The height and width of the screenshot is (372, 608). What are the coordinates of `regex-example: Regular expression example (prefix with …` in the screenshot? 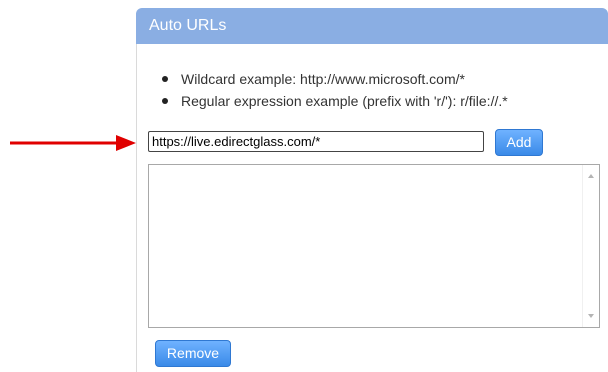 It's located at (333, 101).